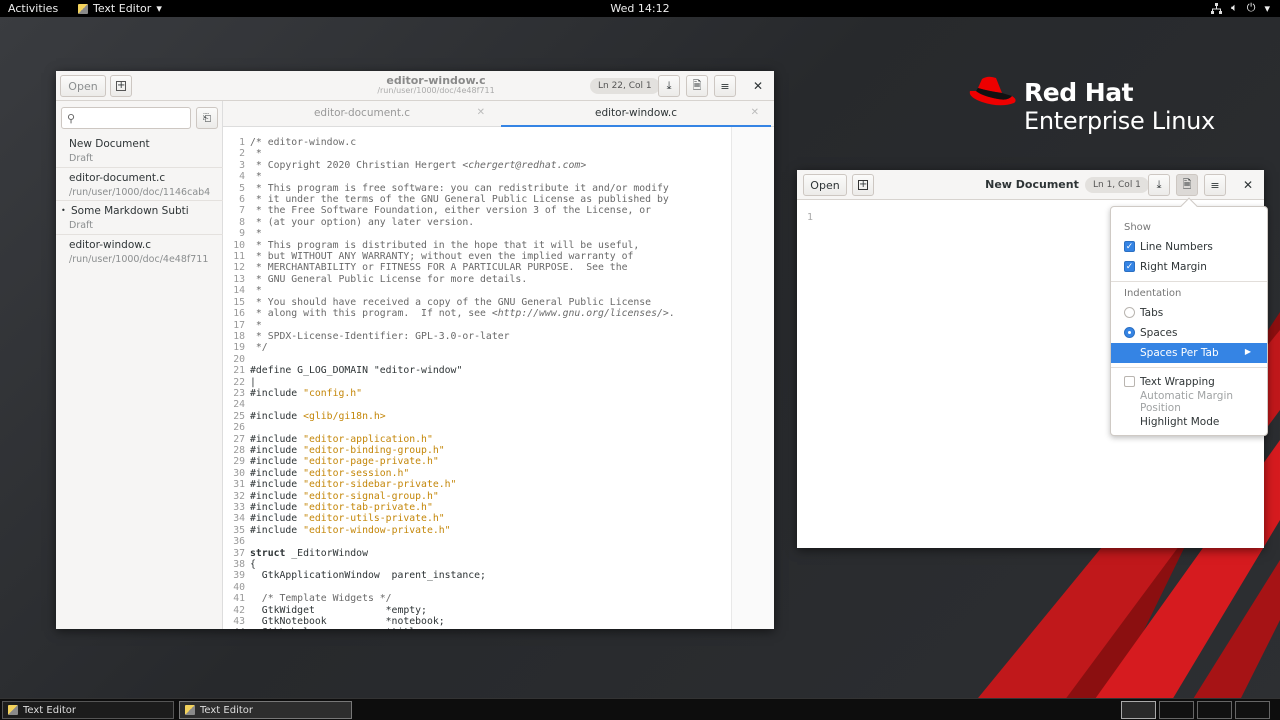 The width and height of the screenshot is (1280, 720). Describe the element at coordinates (436, 90) in the screenshot. I see `window-subtitle: /run/user/1000/doc/4e48f711` at that location.